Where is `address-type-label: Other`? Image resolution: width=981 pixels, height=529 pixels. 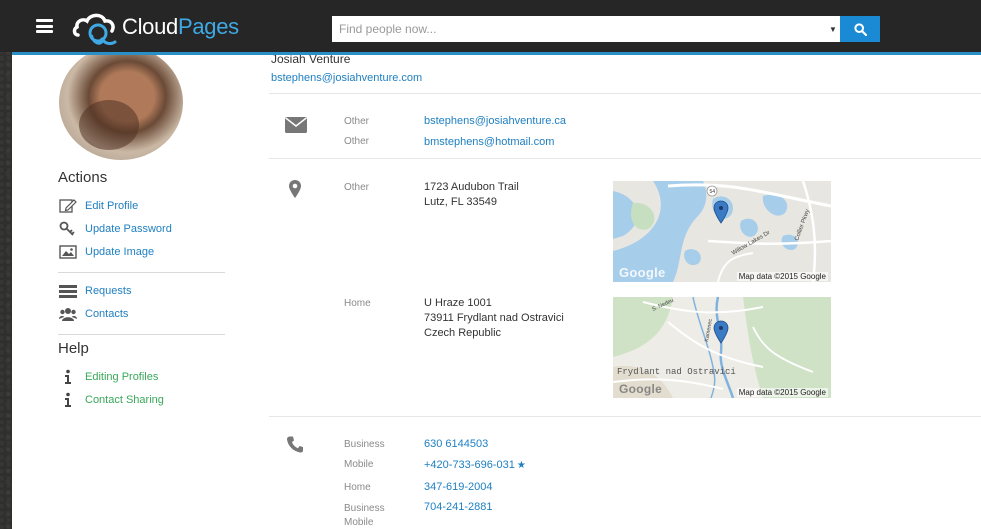
address-type-label: Other is located at coordinates (357, 187).